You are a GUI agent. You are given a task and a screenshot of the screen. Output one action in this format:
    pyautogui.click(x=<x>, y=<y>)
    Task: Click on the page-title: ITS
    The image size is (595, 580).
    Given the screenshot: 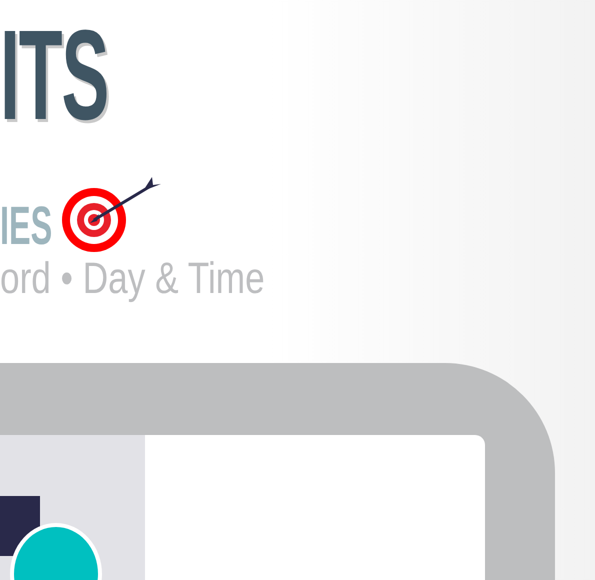 What is the action you would take?
    pyautogui.click(x=54, y=76)
    